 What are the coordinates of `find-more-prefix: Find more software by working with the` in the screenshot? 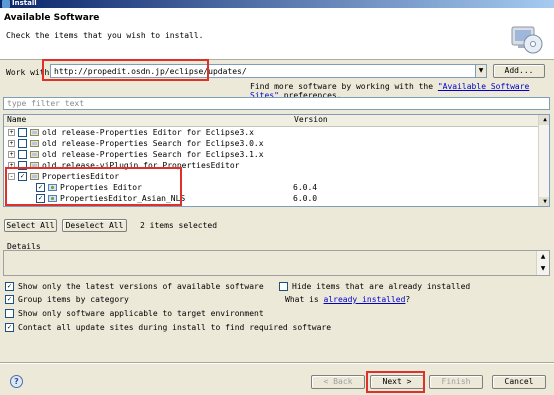 It's located at (344, 86).